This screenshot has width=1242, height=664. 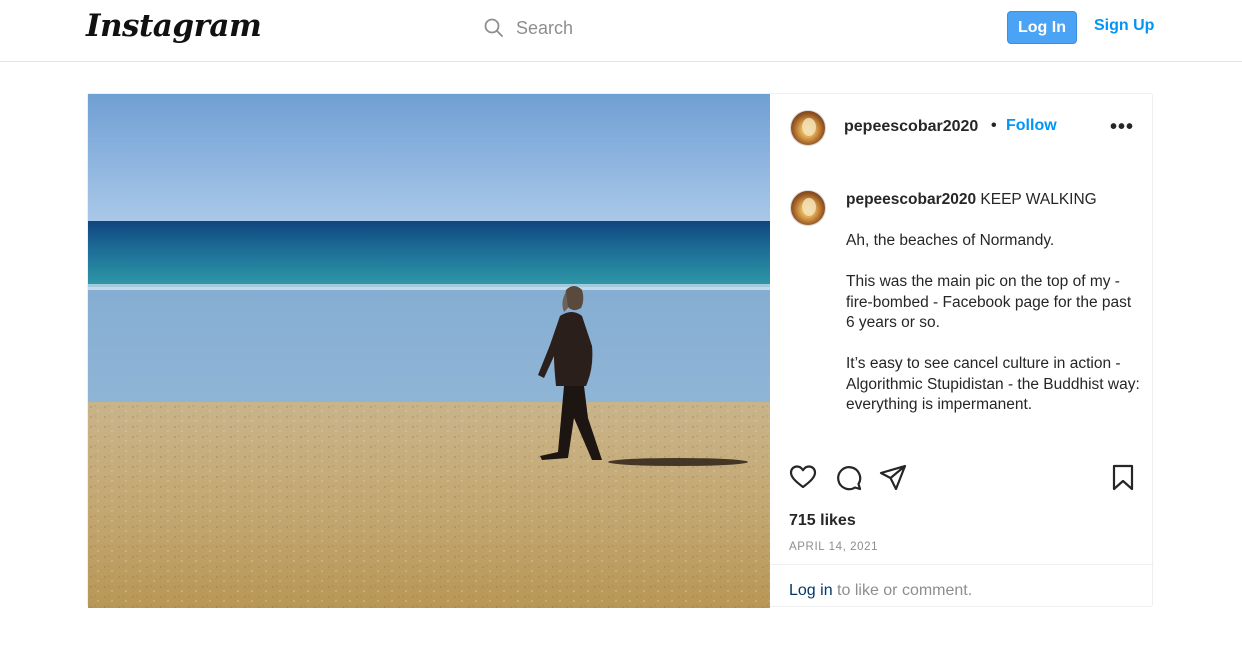 What do you see at coordinates (1042, 27) in the screenshot?
I see `login-button: Log In` at bounding box center [1042, 27].